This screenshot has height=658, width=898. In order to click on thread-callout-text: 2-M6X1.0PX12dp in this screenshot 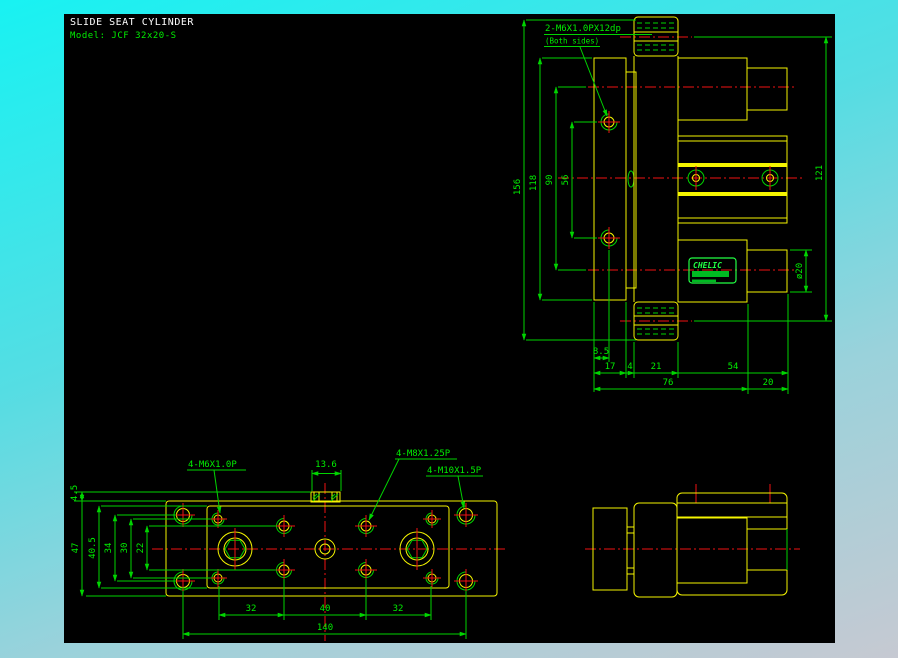, I will do `click(583, 29)`.